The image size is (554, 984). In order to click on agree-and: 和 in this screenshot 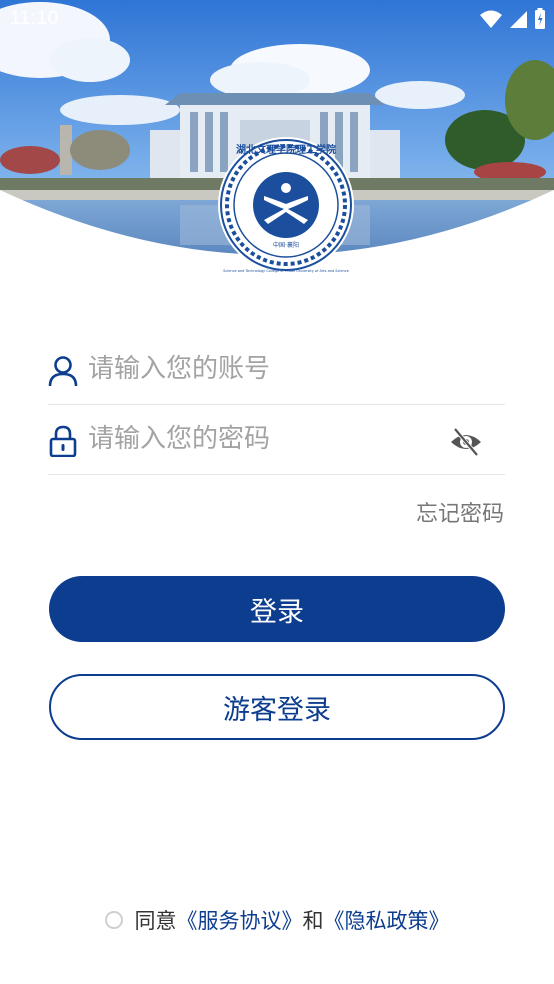, I will do `click(313, 921)`.